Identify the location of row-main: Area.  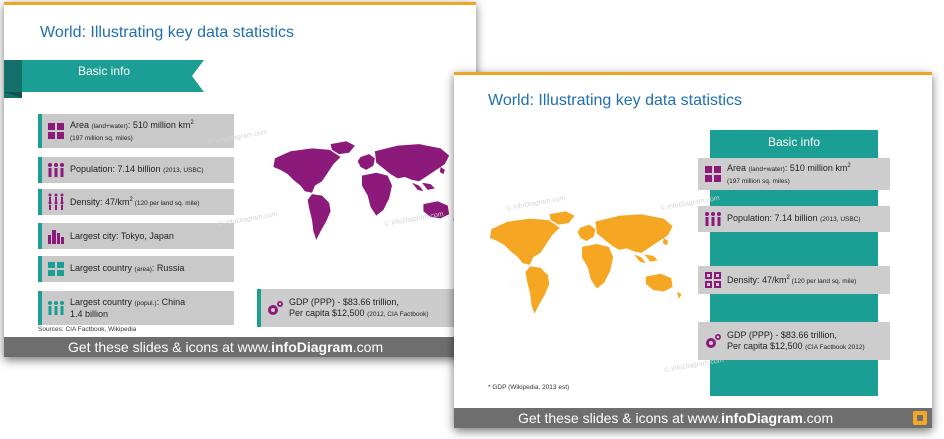
(81, 125).